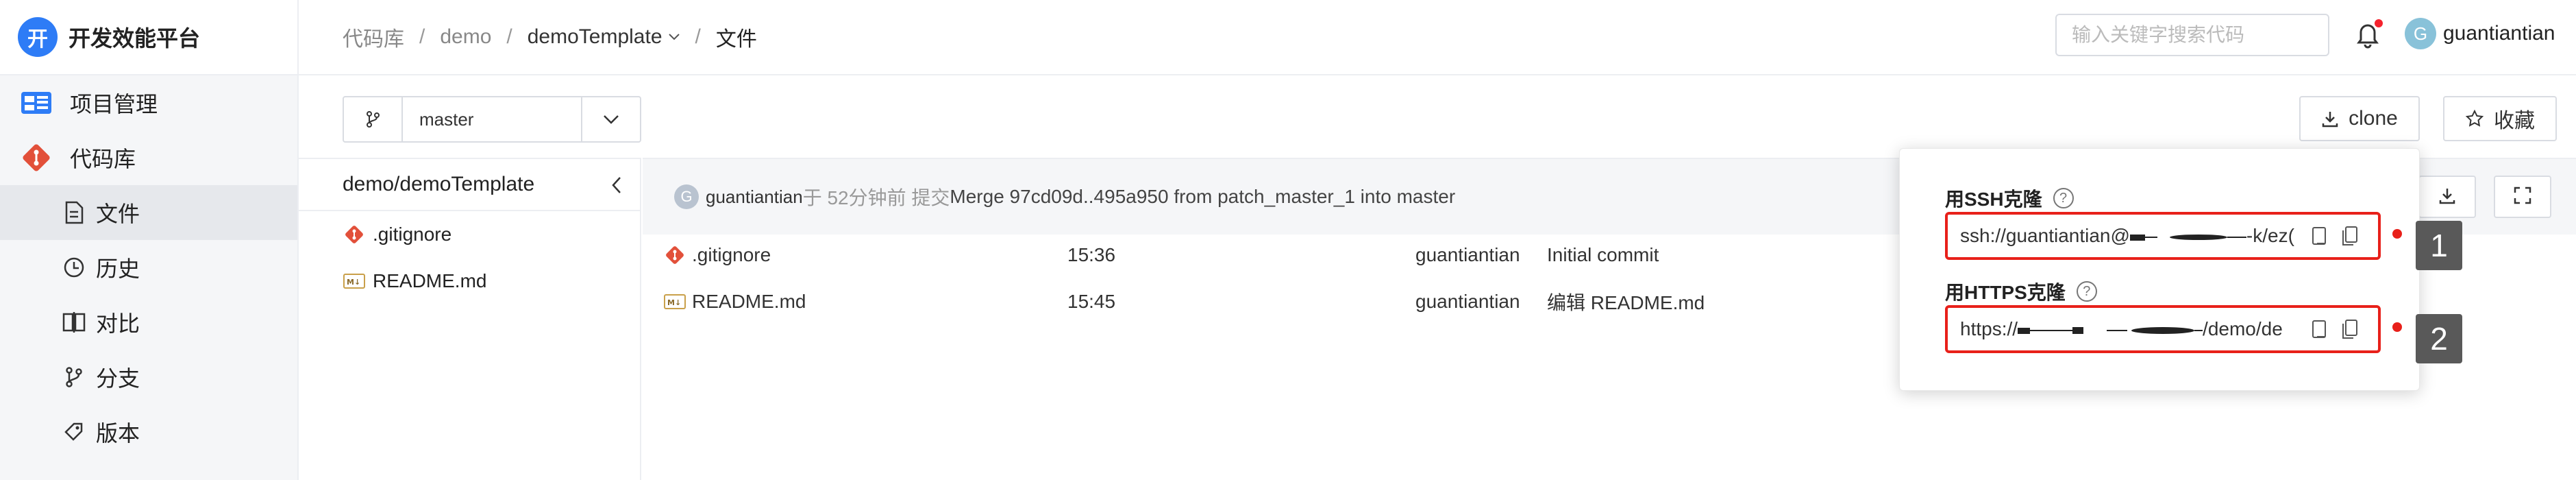 Image resolution: width=2576 pixels, height=480 pixels. Describe the element at coordinates (148, 212) in the screenshot. I see `sidebar-subitem-files: 文件` at that location.